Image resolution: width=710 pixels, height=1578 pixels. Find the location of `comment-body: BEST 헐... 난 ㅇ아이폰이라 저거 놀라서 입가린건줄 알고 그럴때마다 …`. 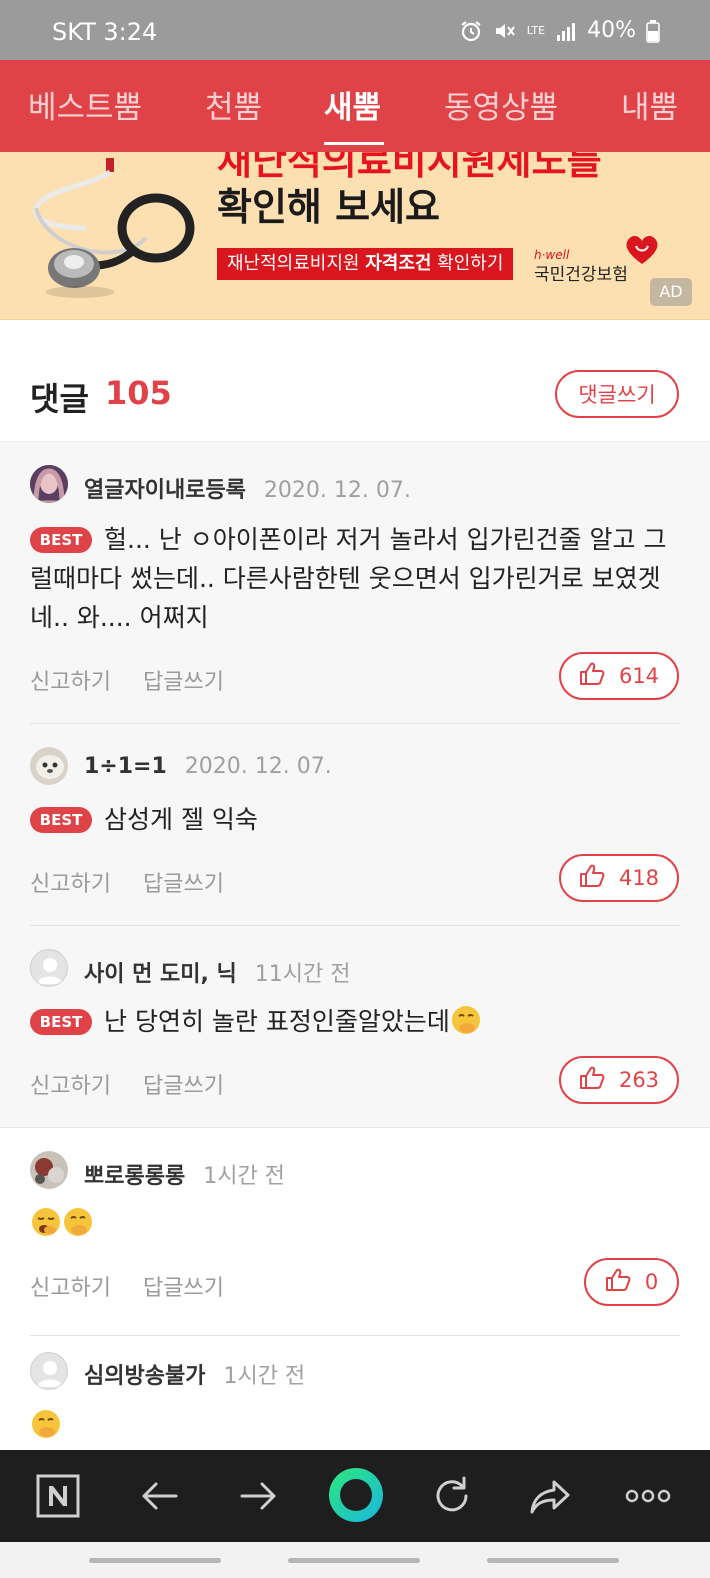

comment-body: BEST 헐... 난 ㅇ아이폰이라 저거 놀라서 입가린건줄 알고 그럴때마다 … is located at coordinates (355, 578).